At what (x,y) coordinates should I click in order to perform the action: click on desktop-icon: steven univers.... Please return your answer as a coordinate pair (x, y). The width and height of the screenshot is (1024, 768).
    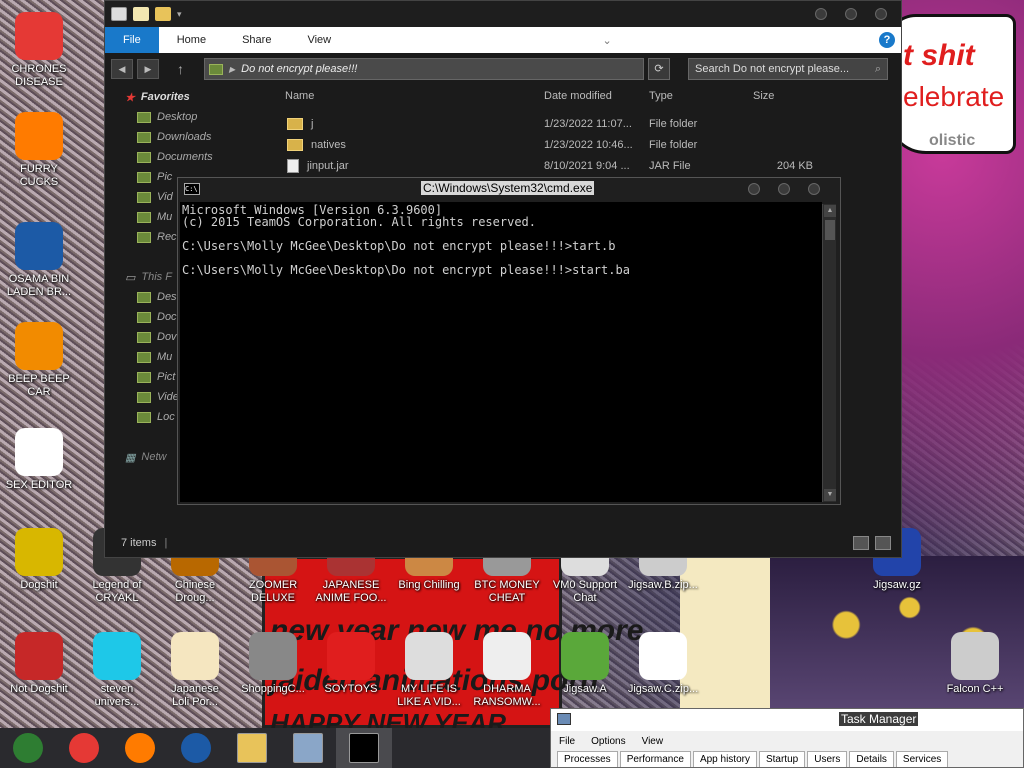
    Looking at the image, I should click on (117, 670).